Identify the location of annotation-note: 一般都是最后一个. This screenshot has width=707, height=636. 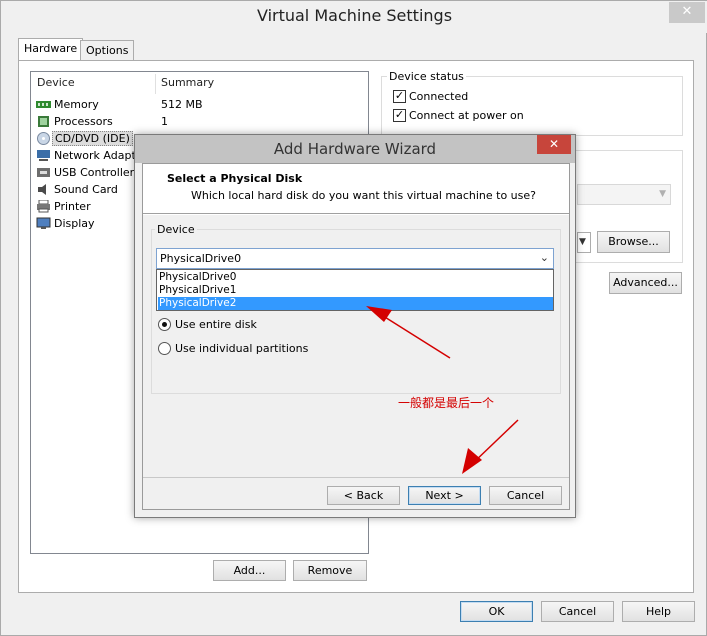
(446, 403).